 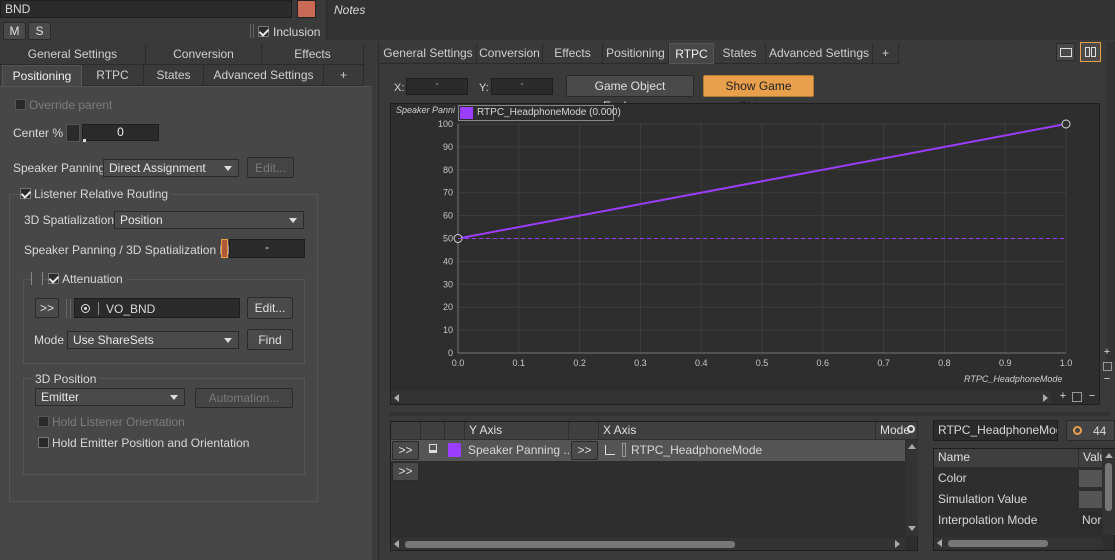 I want to click on layout-single-button, so click(x=1065, y=52).